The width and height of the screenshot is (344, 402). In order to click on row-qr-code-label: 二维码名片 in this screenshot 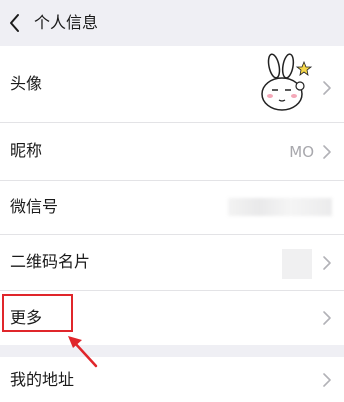, I will do `click(50, 261)`.